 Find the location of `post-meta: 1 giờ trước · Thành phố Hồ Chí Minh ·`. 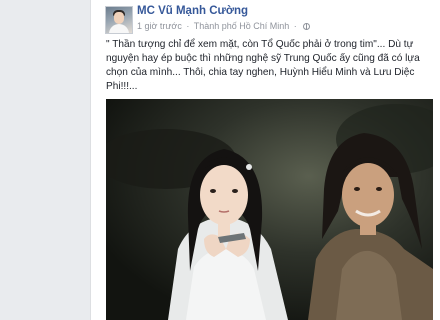

post-meta: 1 giờ trước · Thành phố Hồ Chí Minh · is located at coordinates (224, 26).